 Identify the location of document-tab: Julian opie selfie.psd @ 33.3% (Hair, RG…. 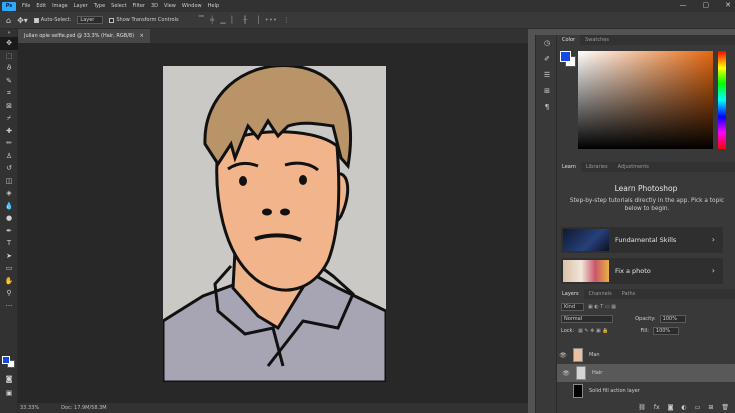
(84, 36).